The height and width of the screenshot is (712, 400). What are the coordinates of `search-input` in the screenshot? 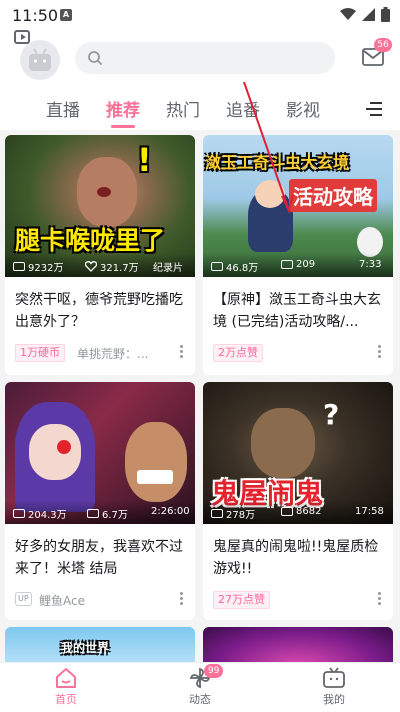 It's located at (205, 58).